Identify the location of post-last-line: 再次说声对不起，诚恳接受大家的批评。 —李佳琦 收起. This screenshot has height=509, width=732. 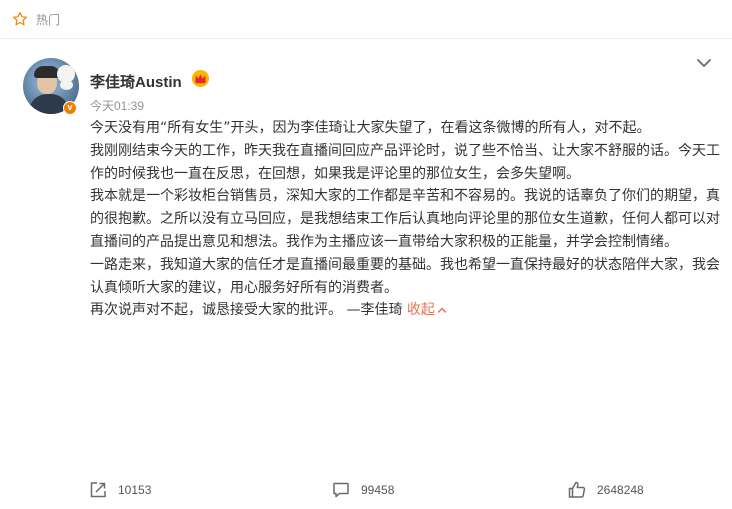
(405, 310).